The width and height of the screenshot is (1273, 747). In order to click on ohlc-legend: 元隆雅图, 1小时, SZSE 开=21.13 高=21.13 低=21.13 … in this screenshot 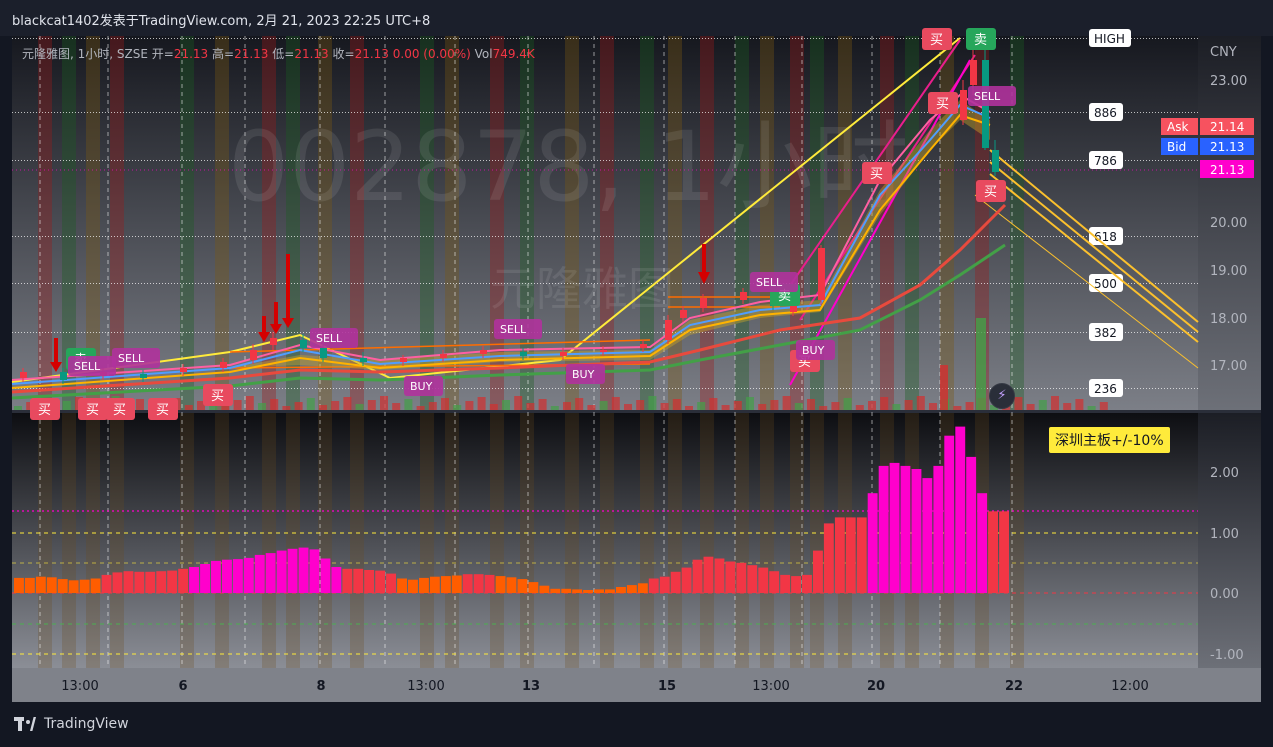, I will do `click(278, 54)`.